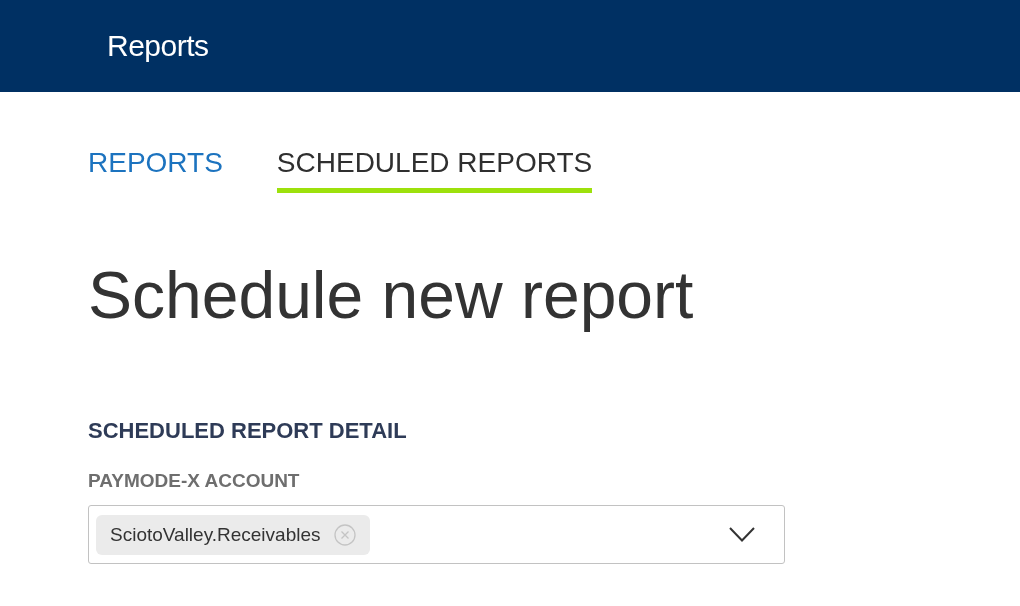  I want to click on tab: SCHEDULED REPORTS, so click(434, 170).